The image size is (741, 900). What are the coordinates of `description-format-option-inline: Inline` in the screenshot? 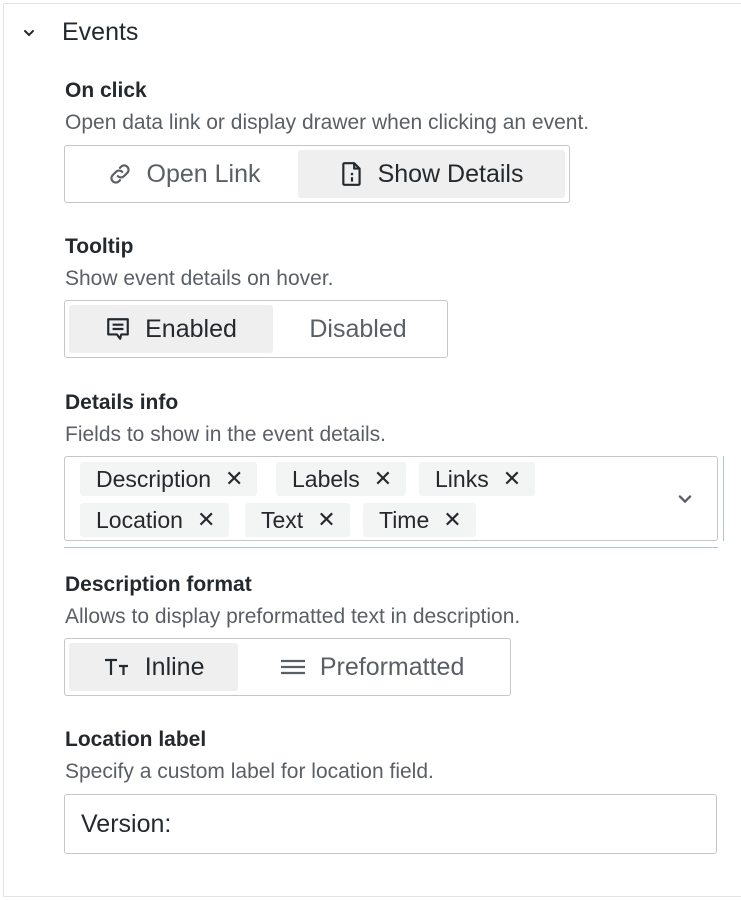 It's located at (154, 667).